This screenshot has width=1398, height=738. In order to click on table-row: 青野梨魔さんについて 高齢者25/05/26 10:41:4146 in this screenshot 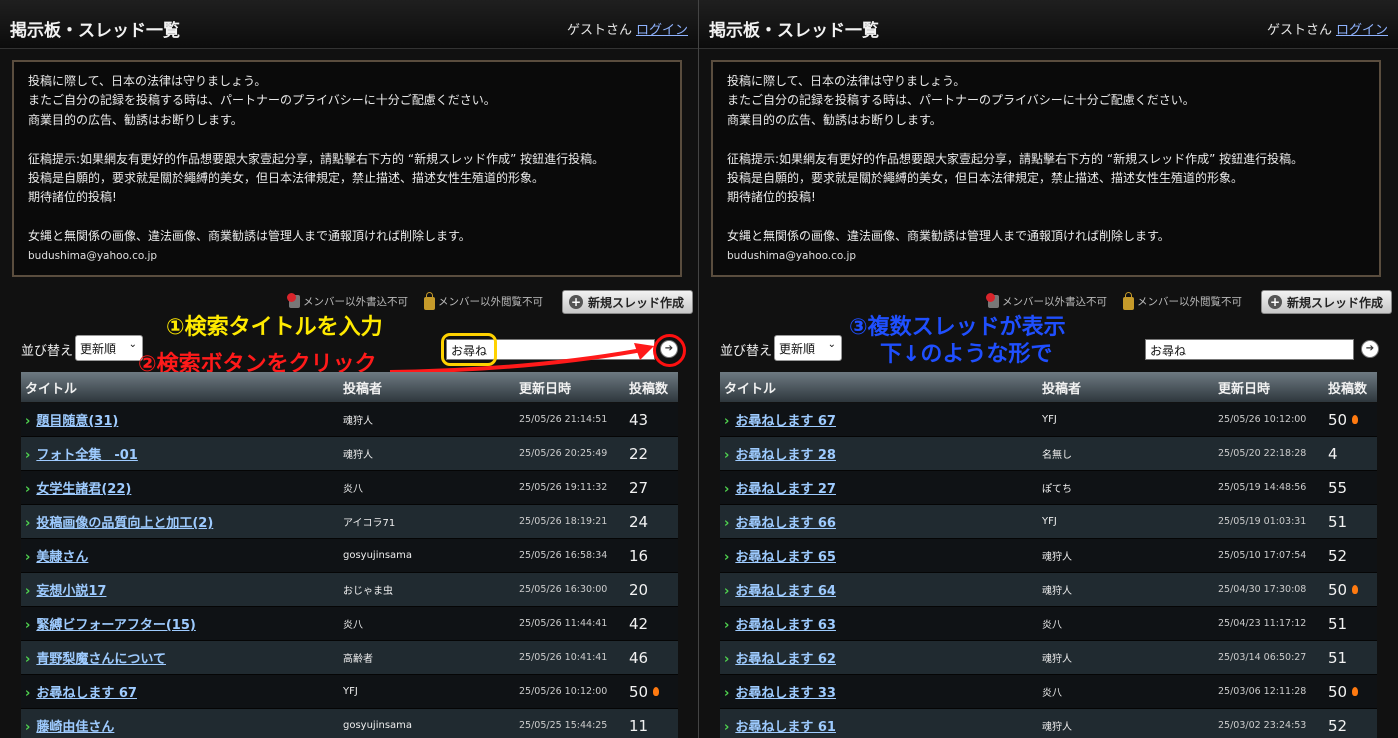, I will do `click(349, 657)`.